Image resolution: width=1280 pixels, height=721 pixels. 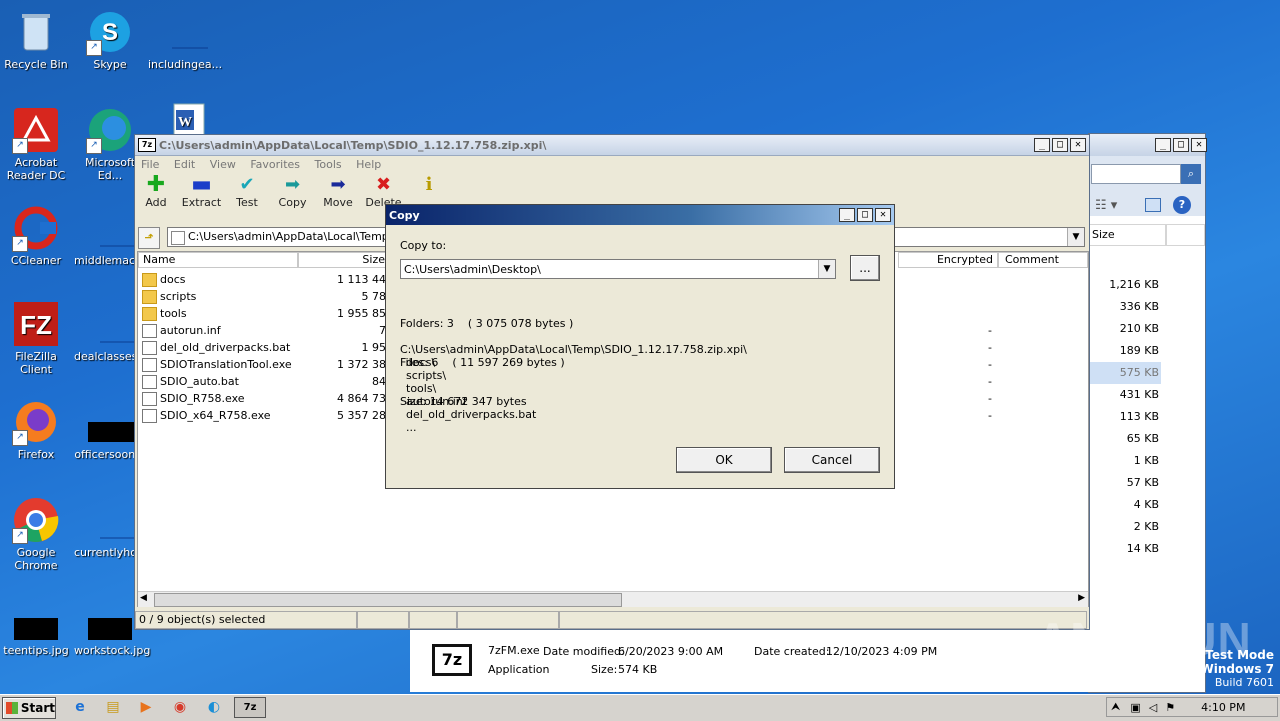 I want to click on info-icon: i, so click(x=429, y=184).